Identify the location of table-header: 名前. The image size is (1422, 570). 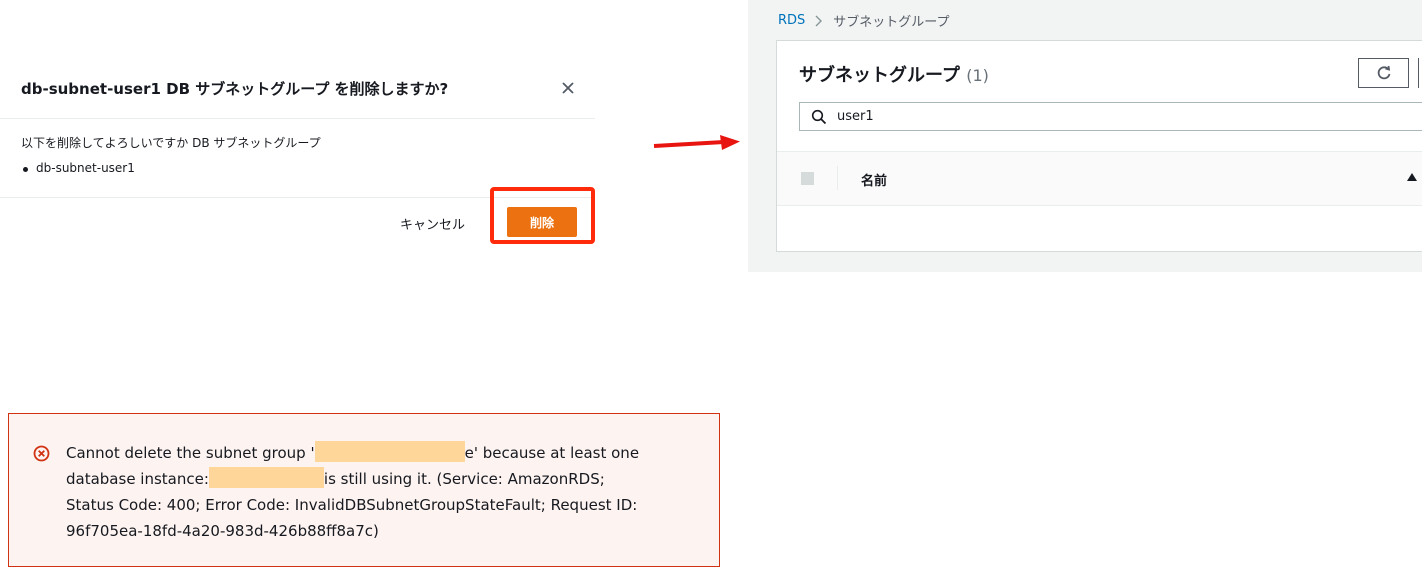
(1099, 178).